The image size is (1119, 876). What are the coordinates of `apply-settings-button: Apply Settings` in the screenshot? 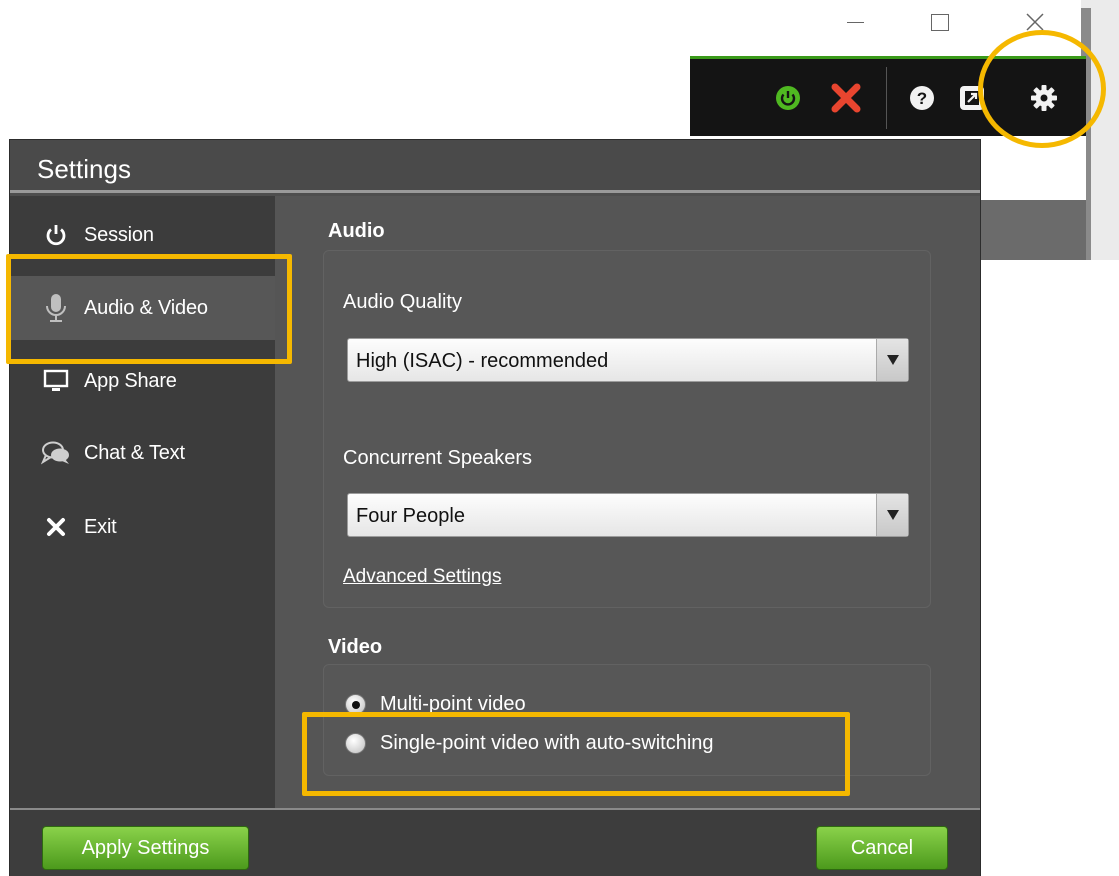 It's located at (145, 848).